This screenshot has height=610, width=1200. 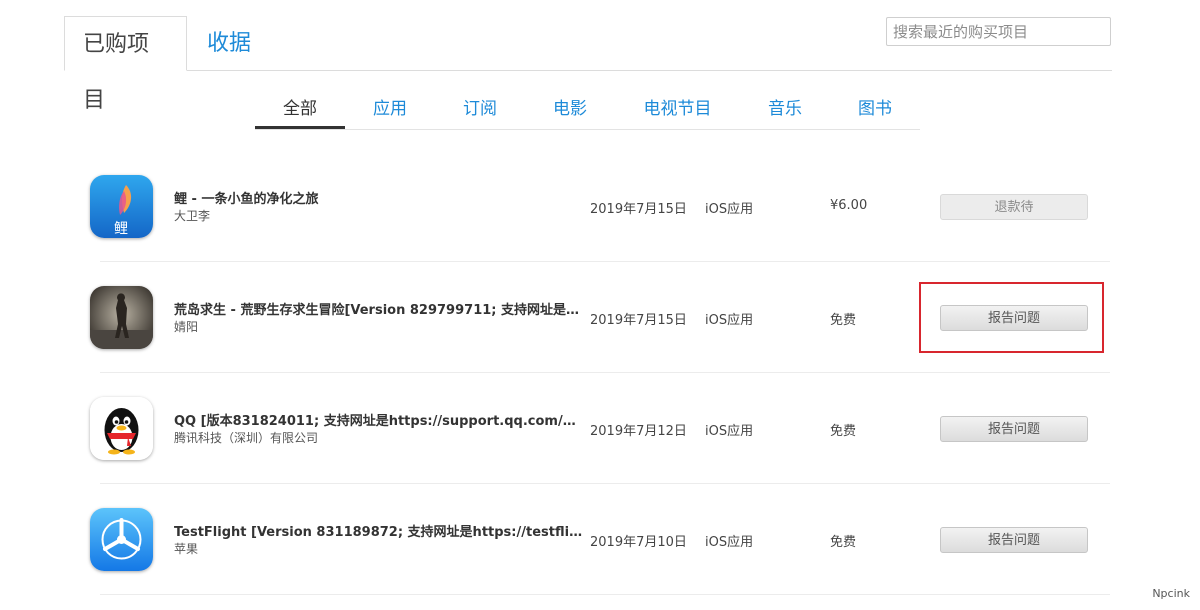 What do you see at coordinates (638, 542) in the screenshot?
I see `purchase-date: 2019年7月10日` at bounding box center [638, 542].